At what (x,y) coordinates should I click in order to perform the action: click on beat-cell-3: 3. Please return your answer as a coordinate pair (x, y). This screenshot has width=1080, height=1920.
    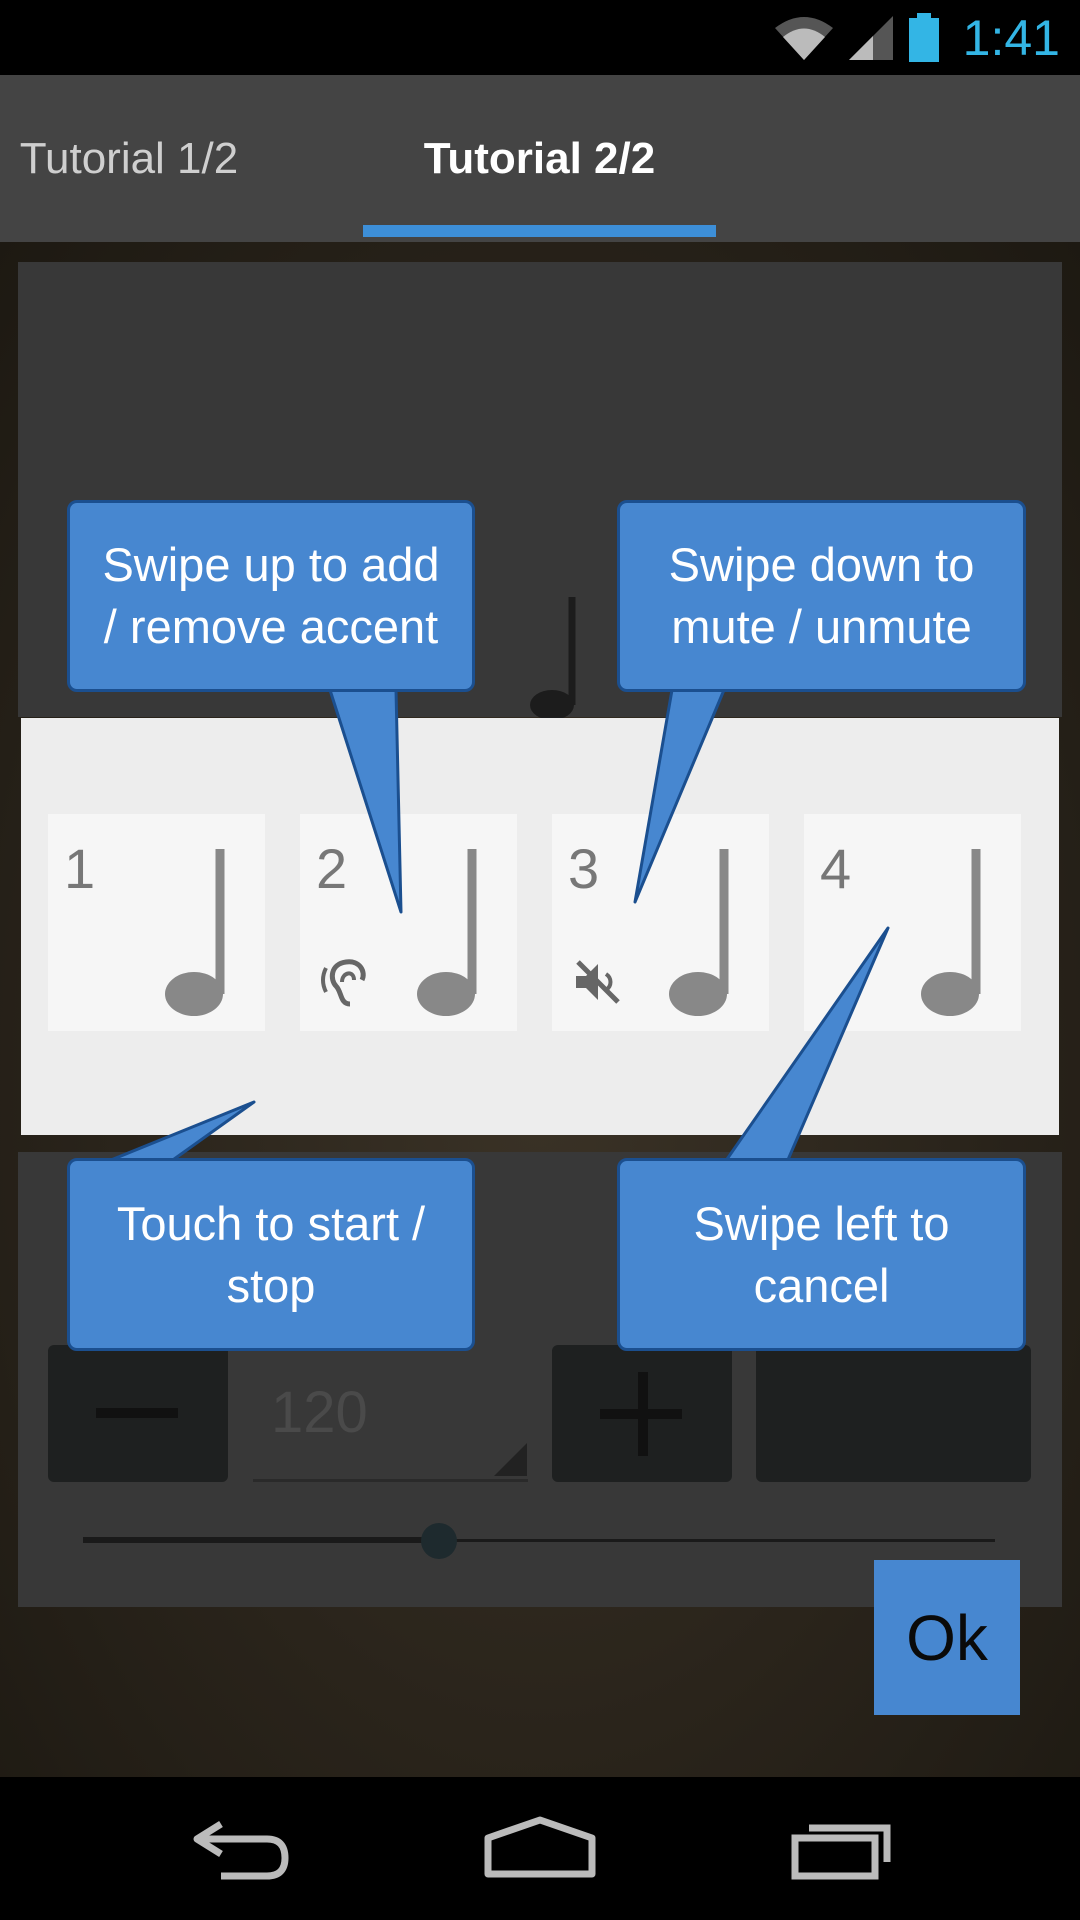
    Looking at the image, I should click on (660, 922).